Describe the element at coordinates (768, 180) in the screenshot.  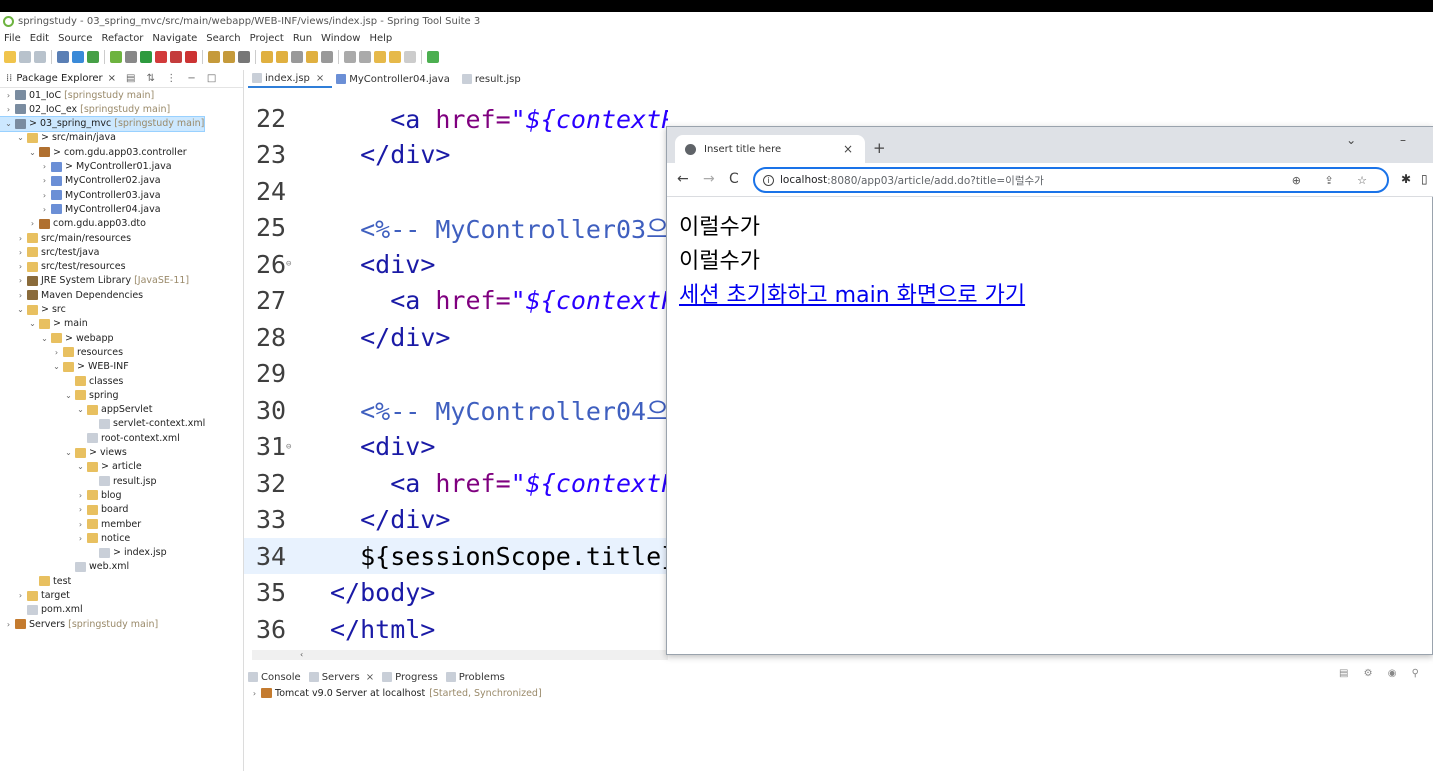
I see `info-icon: i` at that location.